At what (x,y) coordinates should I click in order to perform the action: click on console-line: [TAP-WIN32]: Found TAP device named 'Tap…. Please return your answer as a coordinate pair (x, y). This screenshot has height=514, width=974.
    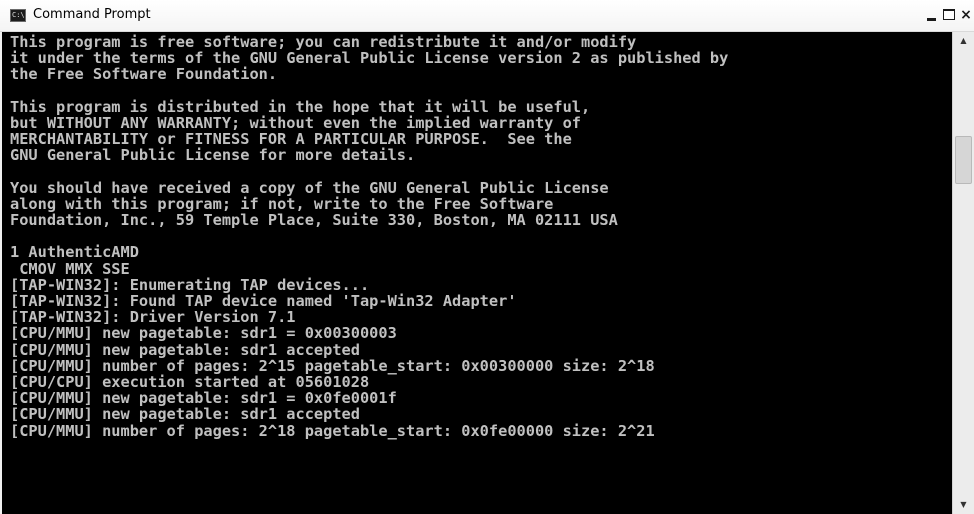
    Looking at the image, I should click on (263, 301).